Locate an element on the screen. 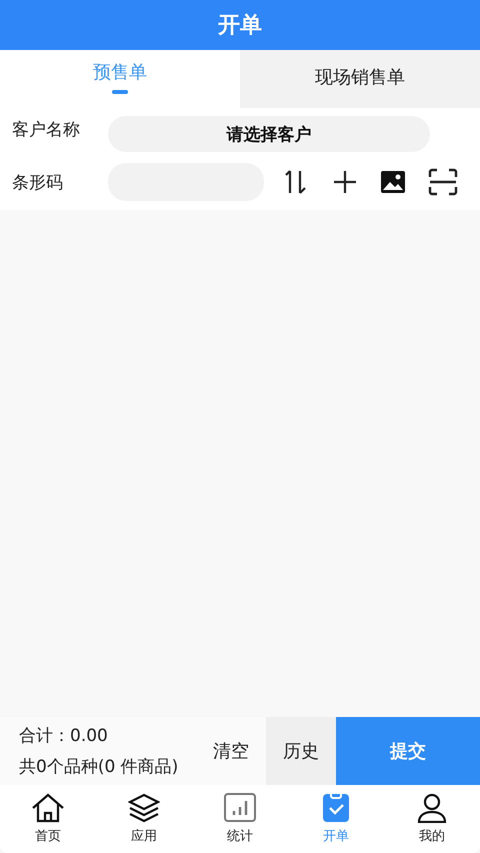 The height and width of the screenshot is (853, 480). total-amount: 合计：0.00 is located at coordinates (64, 736).